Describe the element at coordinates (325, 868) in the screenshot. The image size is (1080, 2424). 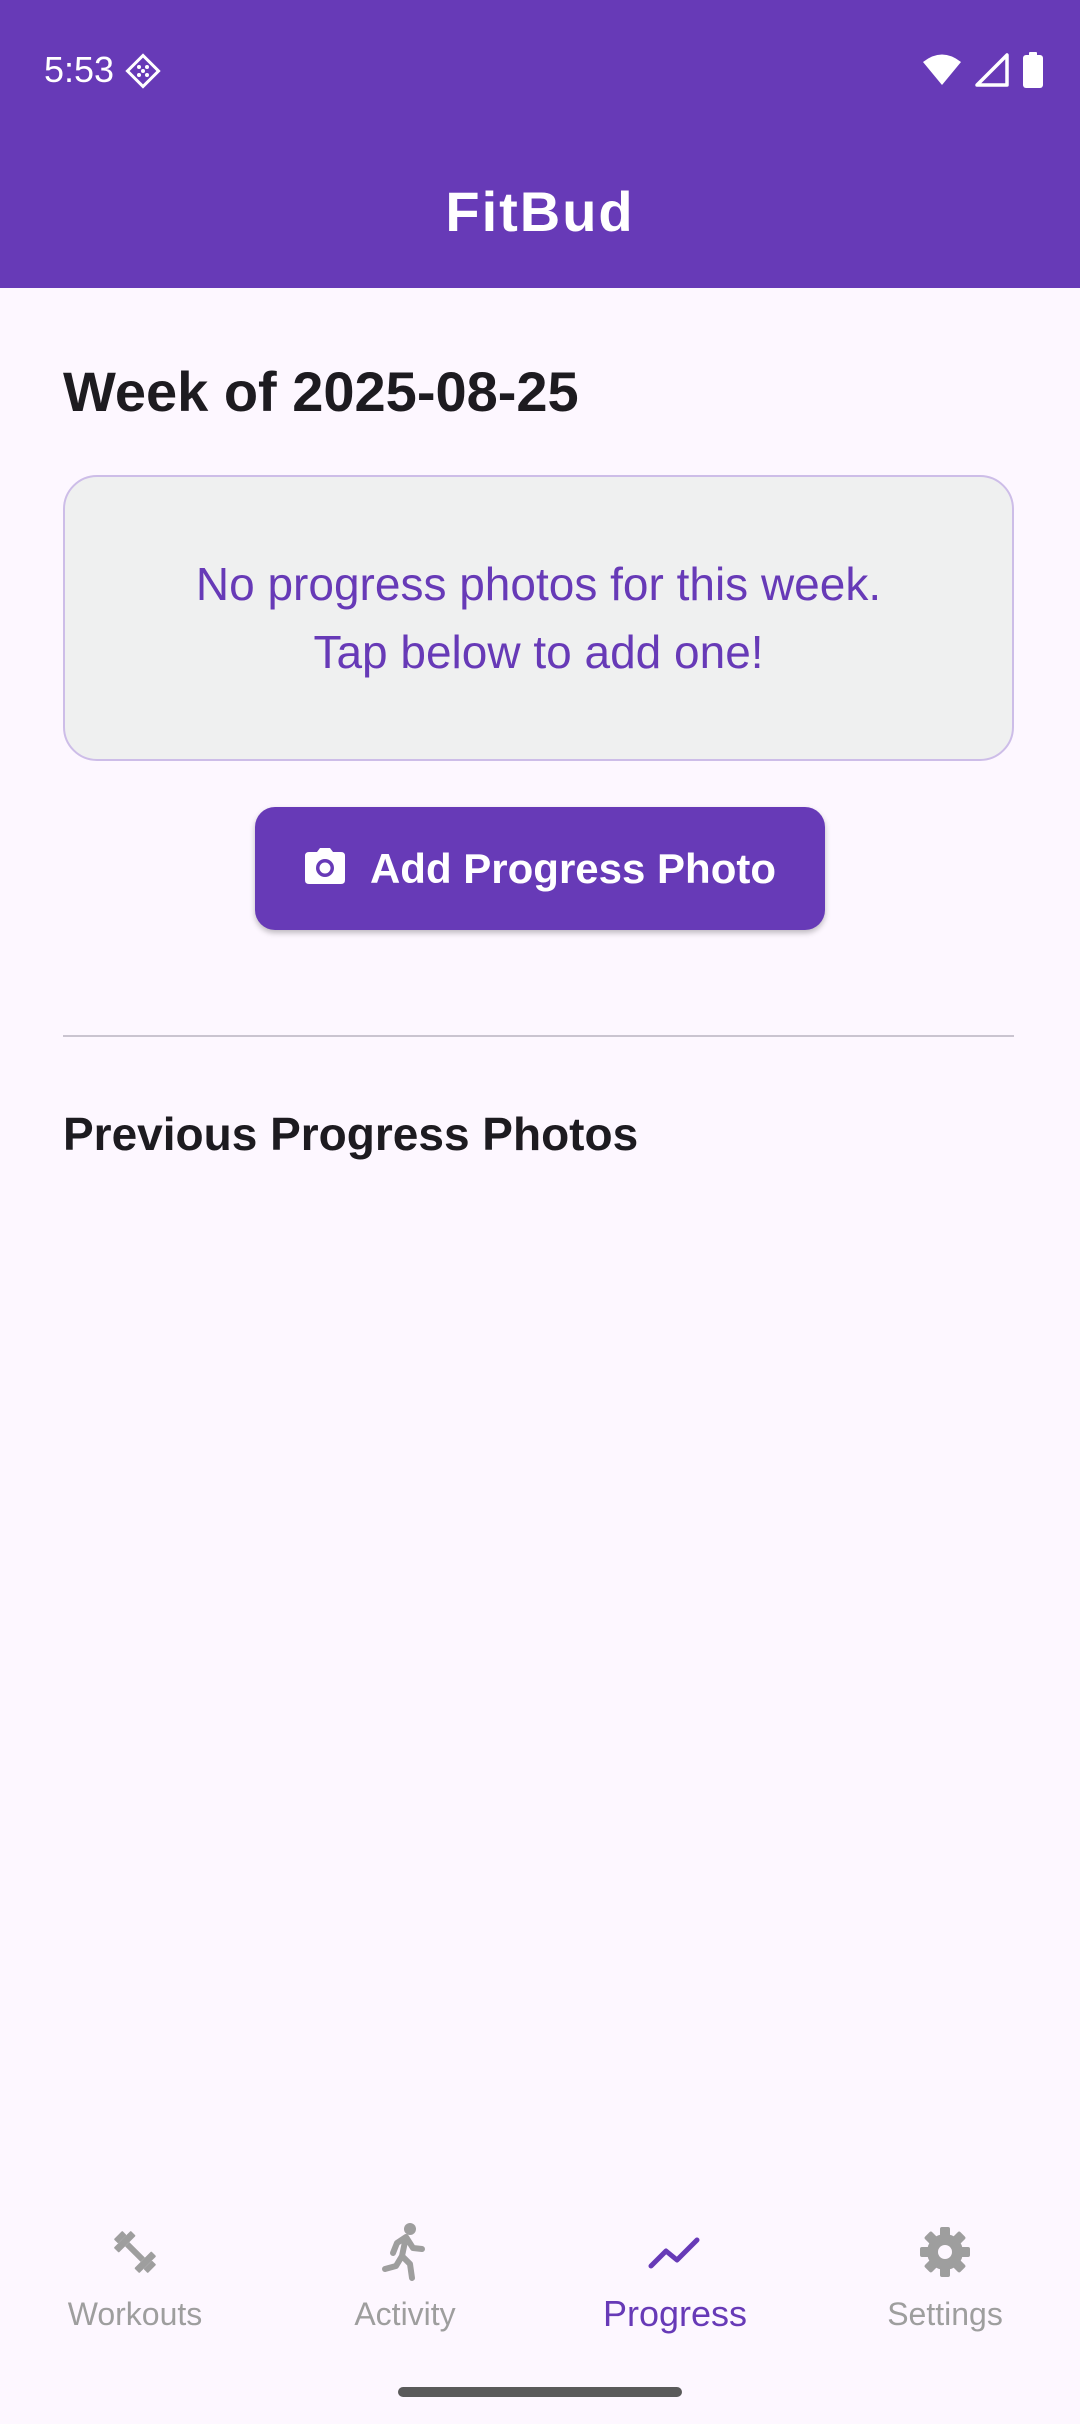
I see `camera-icon` at that location.